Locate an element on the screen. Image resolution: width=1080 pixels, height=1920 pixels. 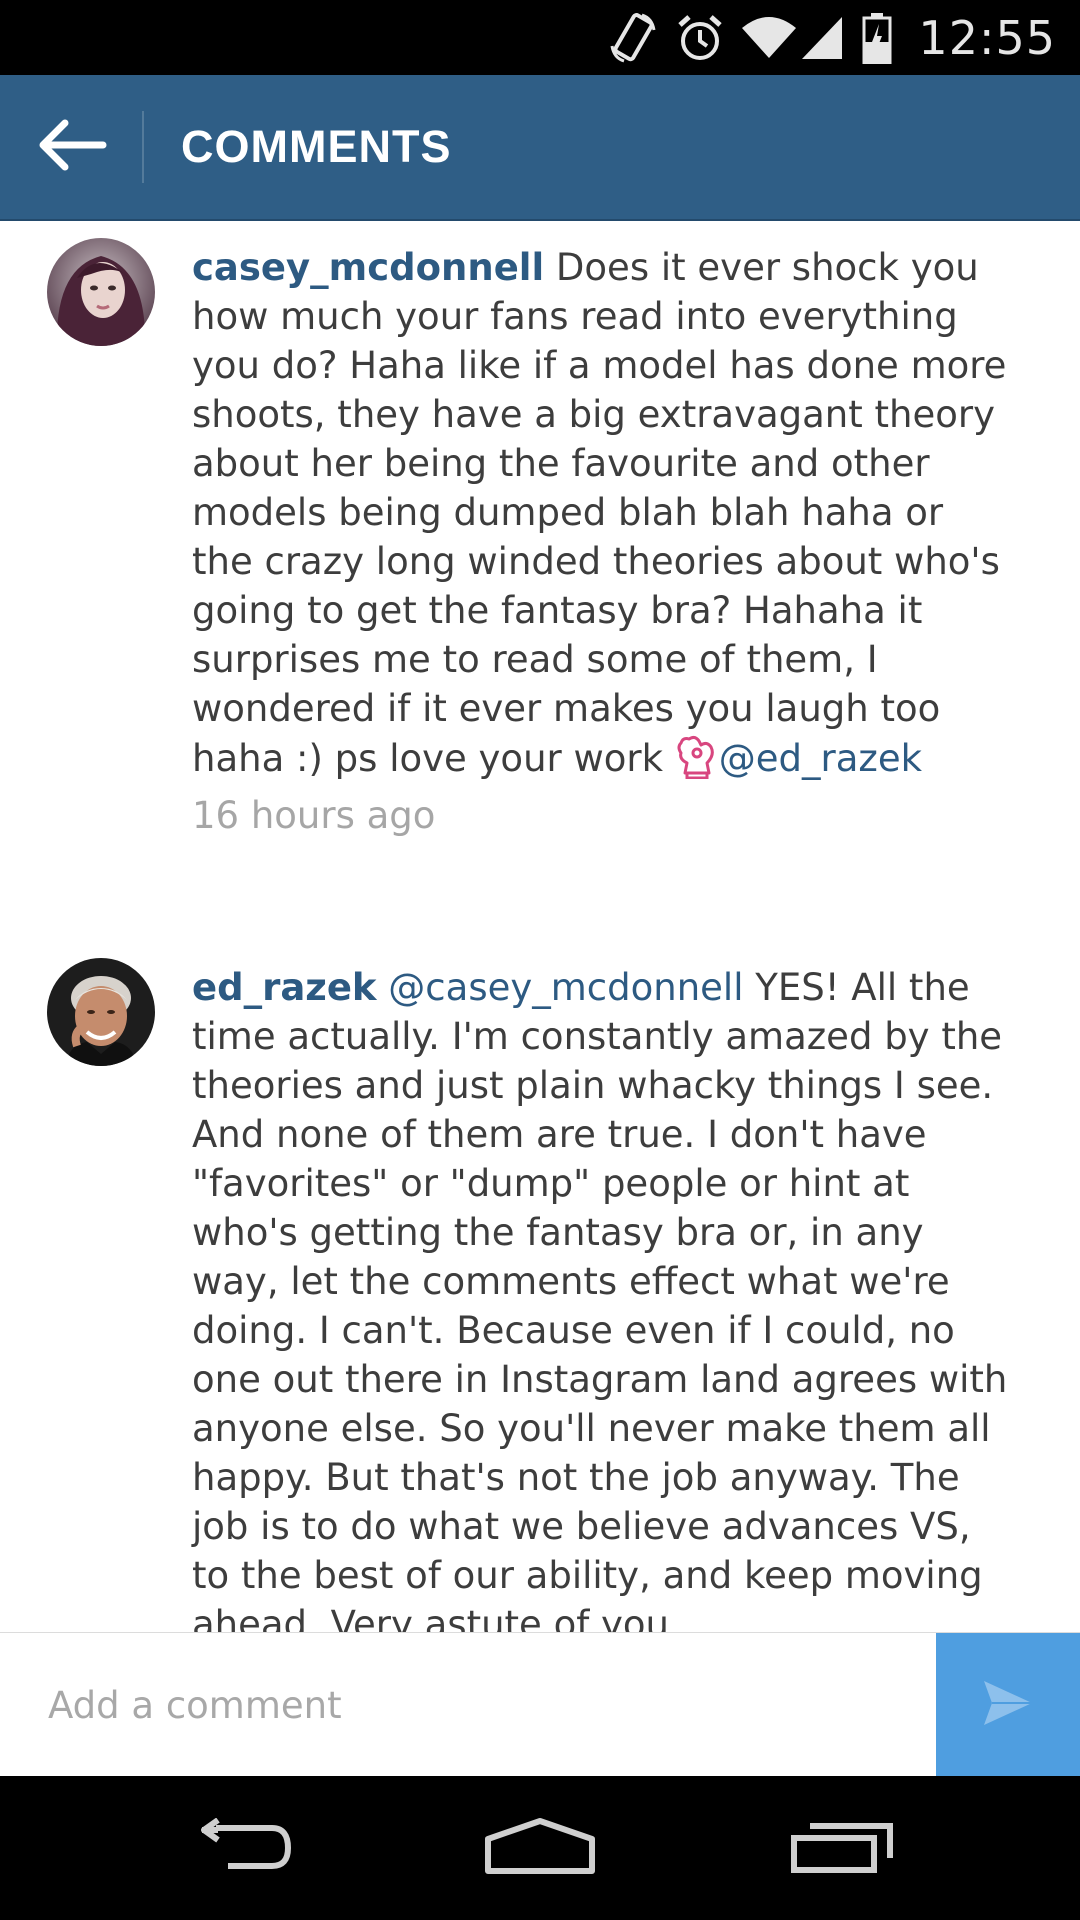
comment-bar is located at coordinates (540, 1704).